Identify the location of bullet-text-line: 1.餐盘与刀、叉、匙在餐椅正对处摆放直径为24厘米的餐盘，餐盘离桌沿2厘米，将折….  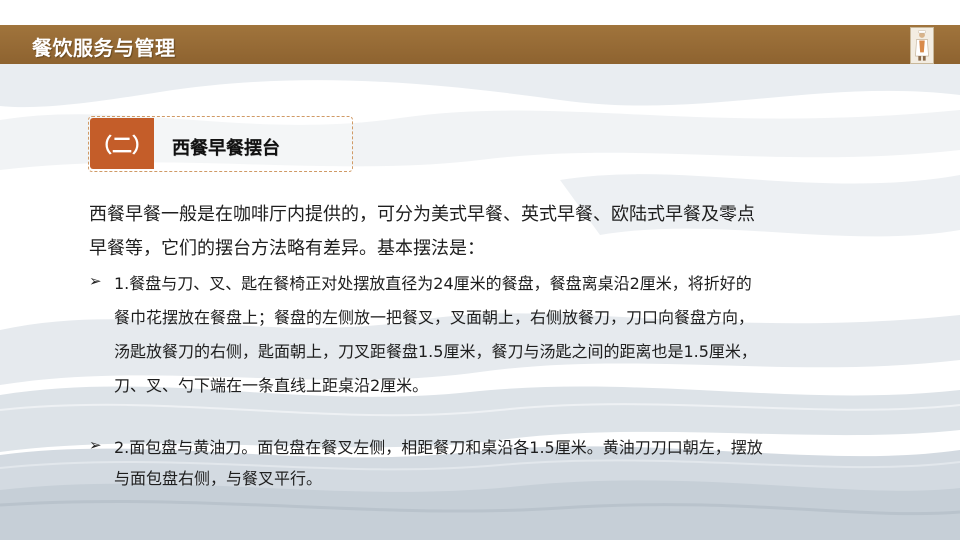
(433, 283).